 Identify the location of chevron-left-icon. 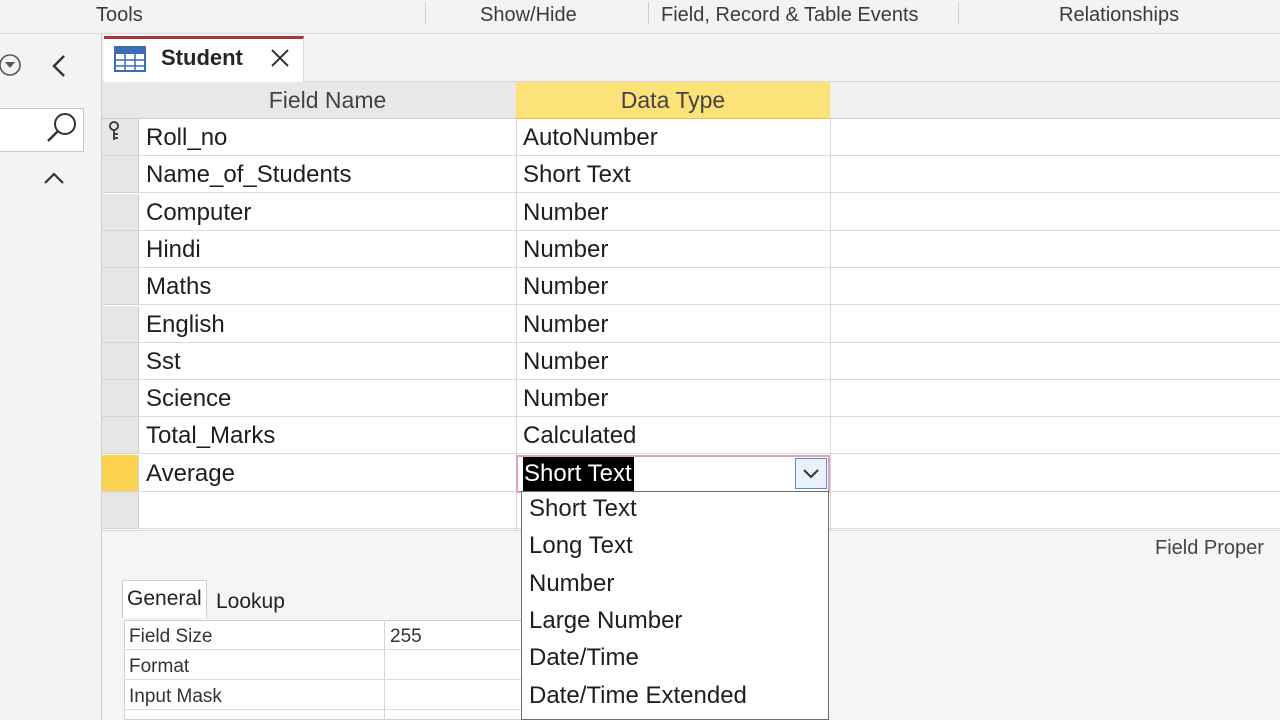
(60, 66).